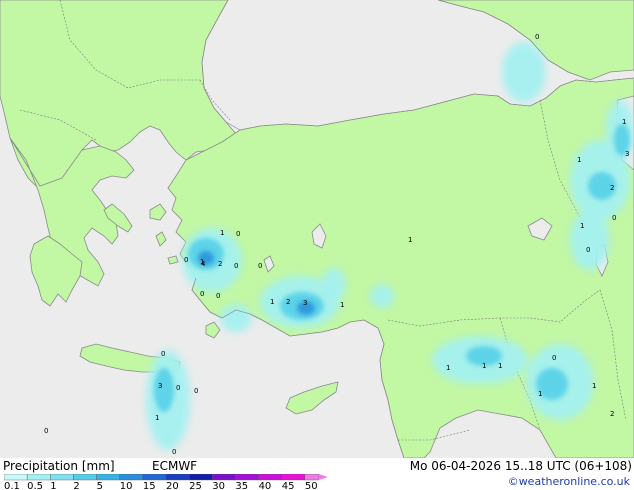 Image resolution: width=634 pixels, height=490 pixels. I want to click on scale-label: 30, so click(218, 485).